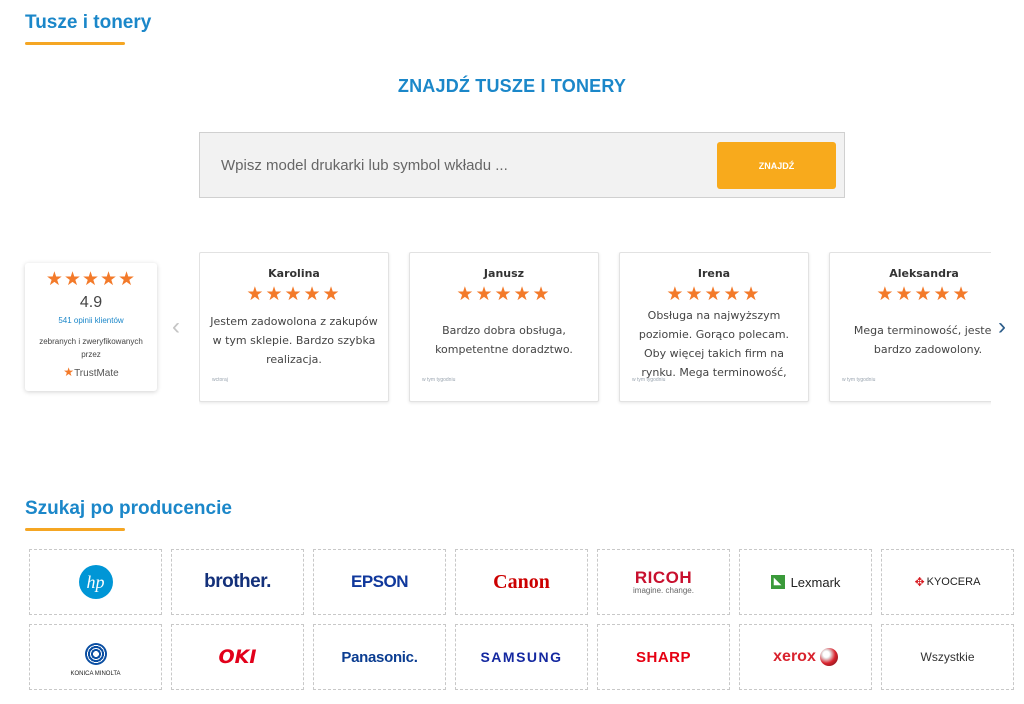  I want to click on lexmark-logo: Lexmark, so click(815, 582).